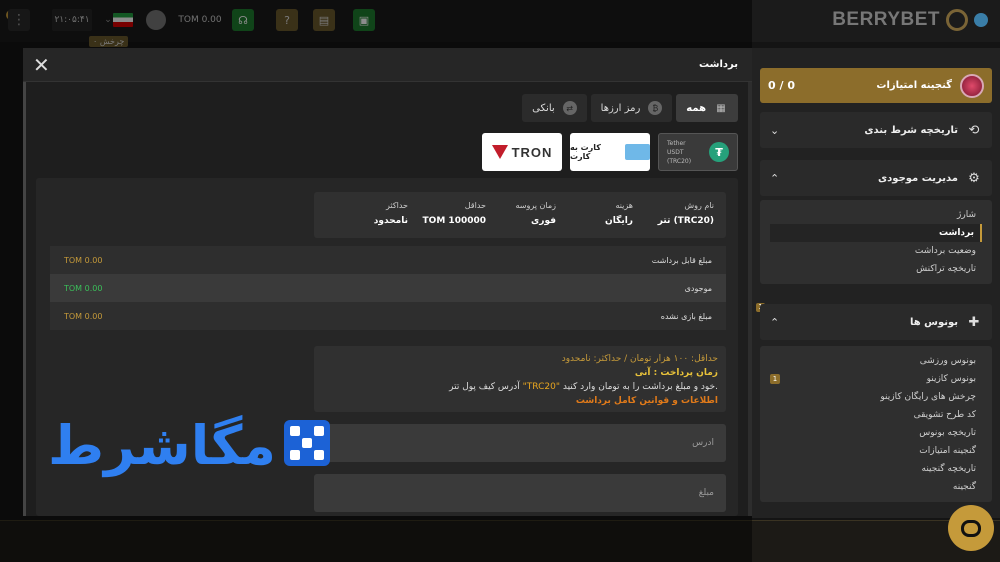 This screenshot has width=1000, height=562. What do you see at coordinates (543, 221) in the screenshot?
I see `info-time-value: فوری` at bounding box center [543, 221].